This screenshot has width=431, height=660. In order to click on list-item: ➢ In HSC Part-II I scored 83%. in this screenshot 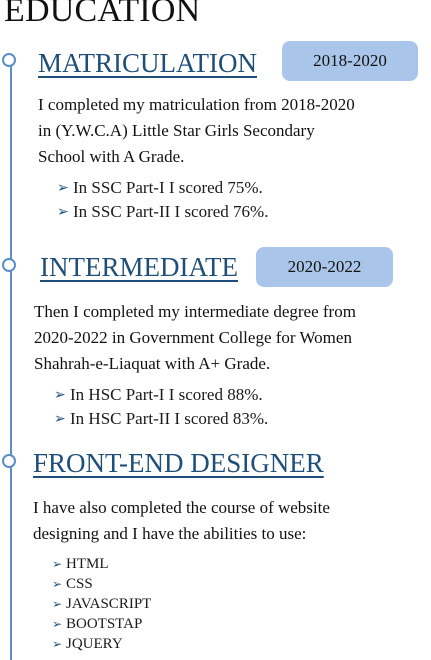, I will do `click(161, 419)`.